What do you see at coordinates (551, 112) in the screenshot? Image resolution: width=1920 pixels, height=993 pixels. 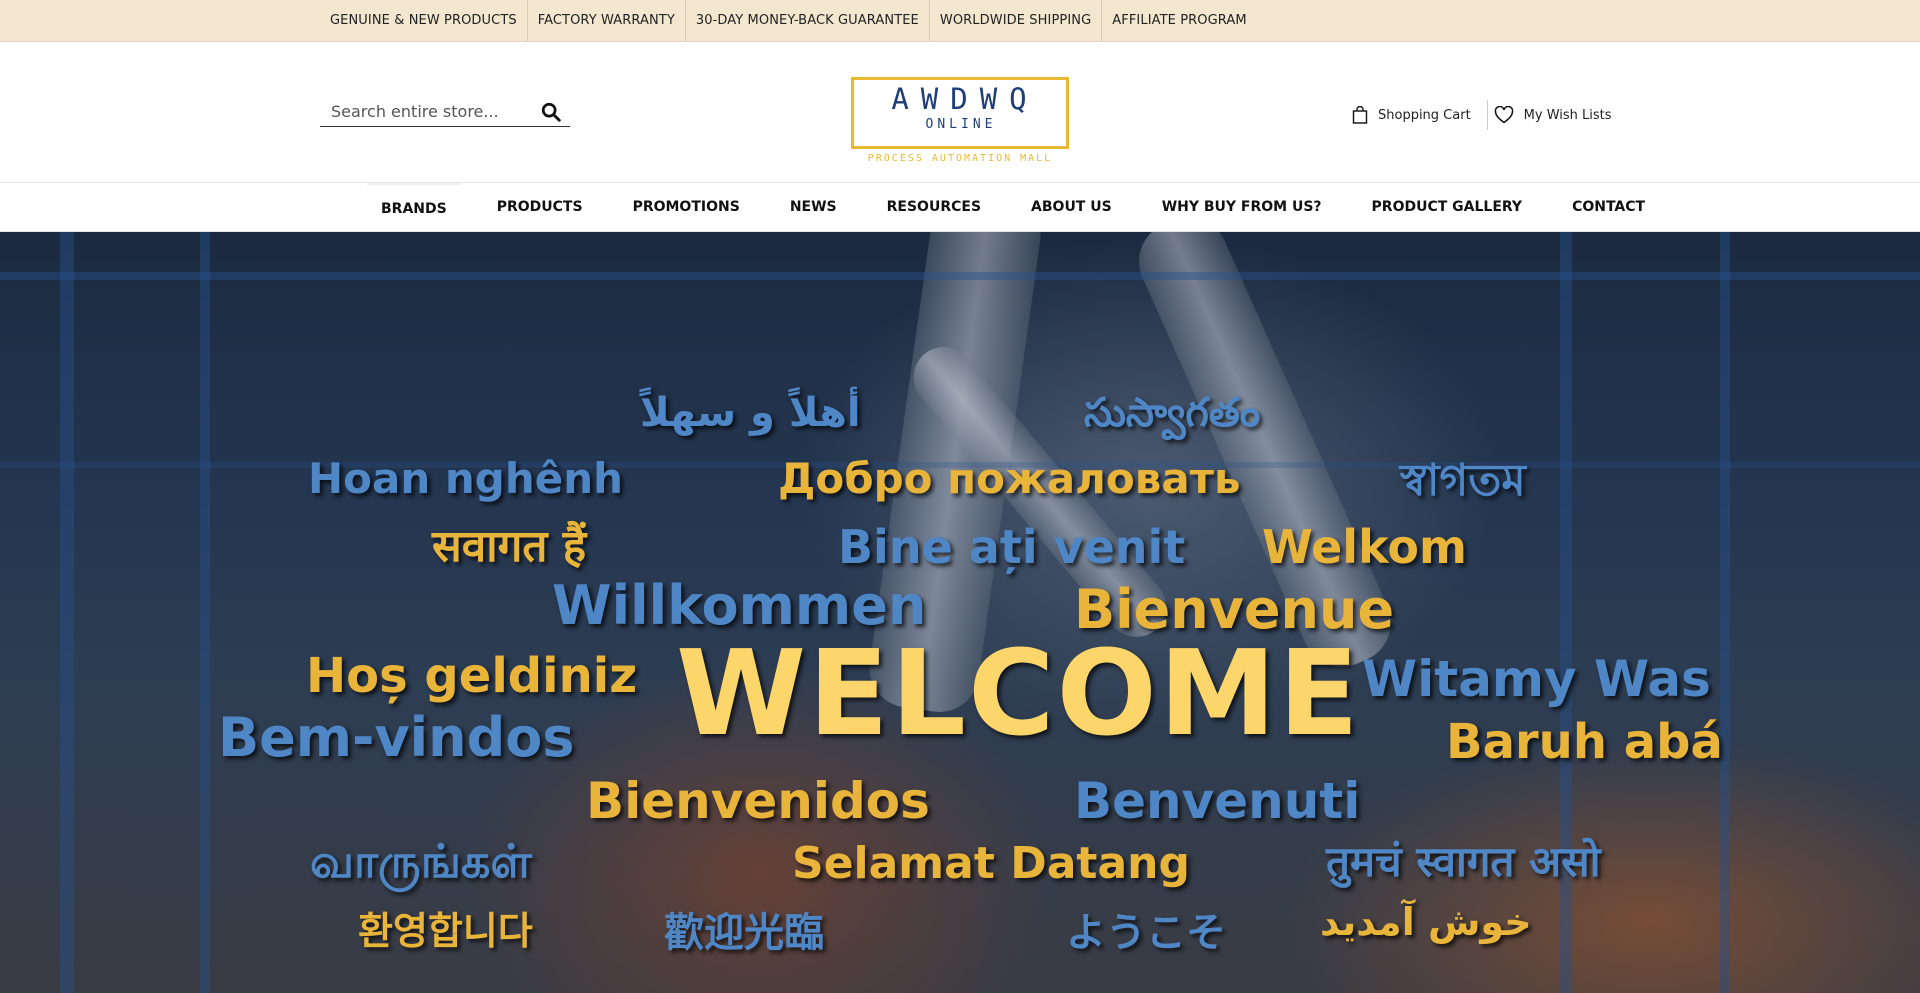 I see `search-icon` at bounding box center [551, 112].